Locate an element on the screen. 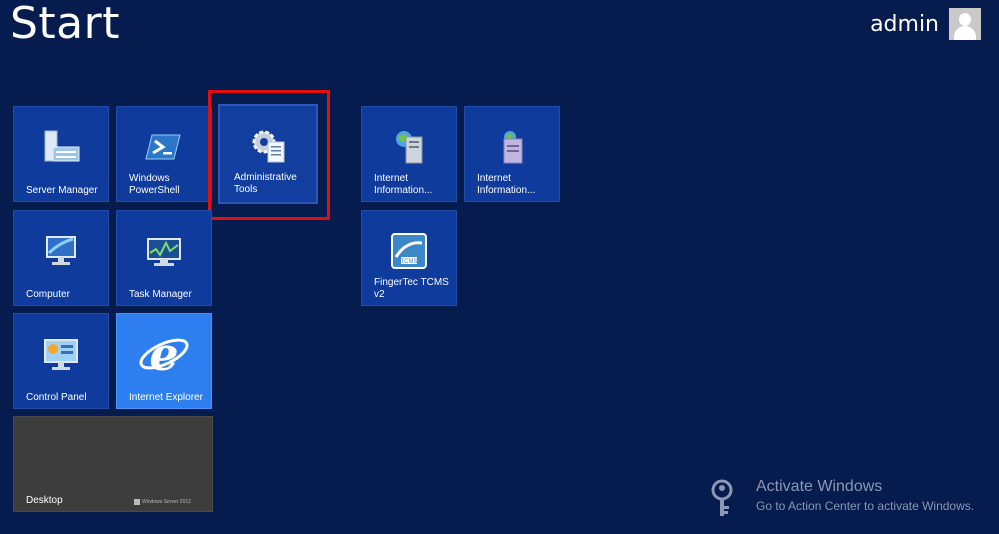 The image size is (999, 534). tile-label: Control Panel is located at coordinates (56, 397).